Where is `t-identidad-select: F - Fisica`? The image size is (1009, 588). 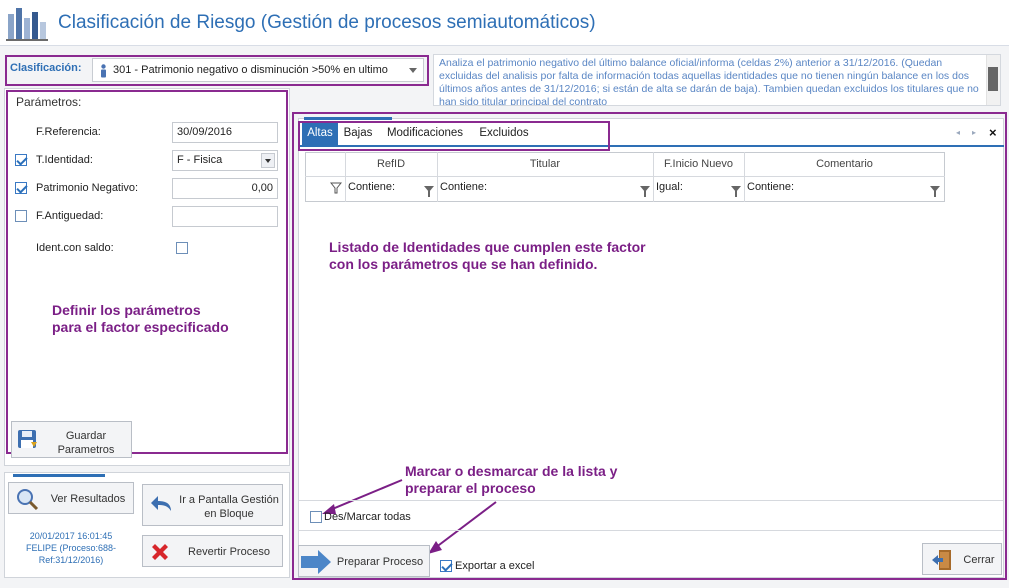 t-identidad-select: F - Fisica is located at coordinates (225, 160).